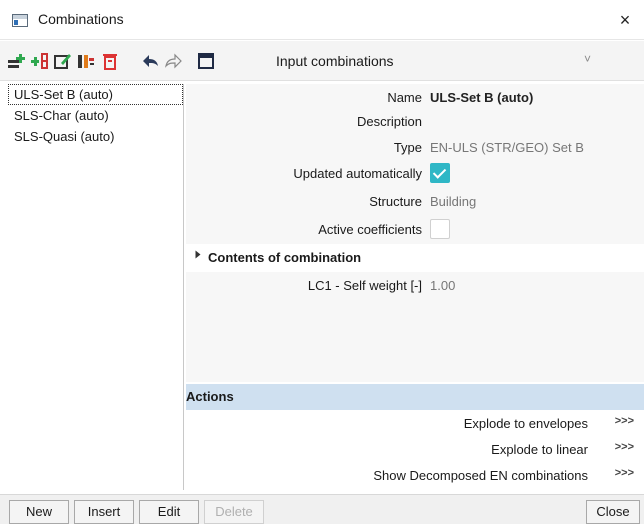  I want to click on type-label: Type, so click(407, 147).